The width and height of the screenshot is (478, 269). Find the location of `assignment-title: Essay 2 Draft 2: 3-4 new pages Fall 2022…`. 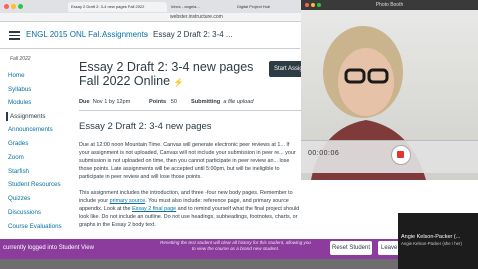

assignment-title: Essay 2 Draft 2: 3-4 new pages Fall 2022… is located at coordinates (166, 74).